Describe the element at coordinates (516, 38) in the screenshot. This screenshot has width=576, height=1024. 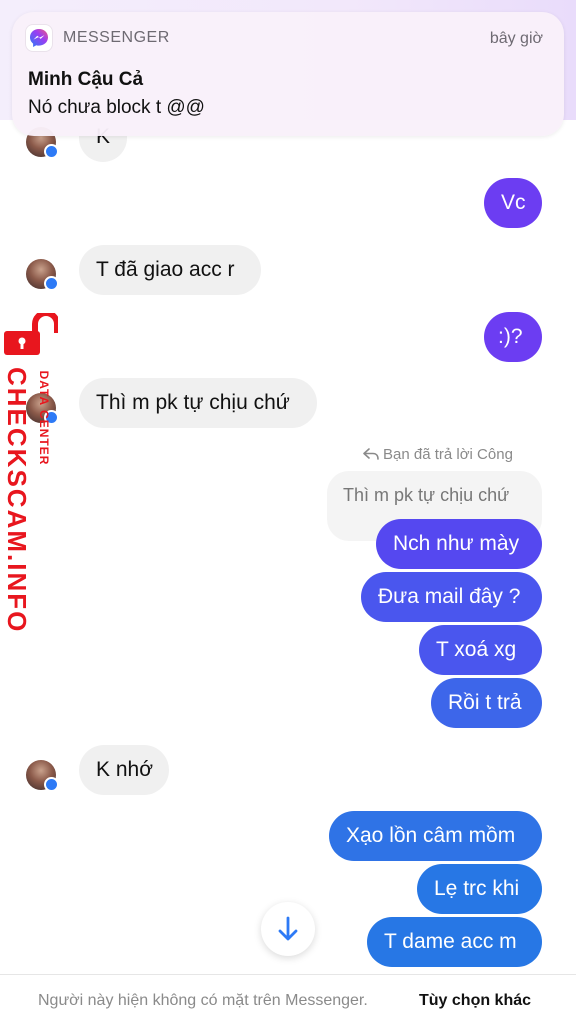
I see `notification-time: bây giờ` at that location.